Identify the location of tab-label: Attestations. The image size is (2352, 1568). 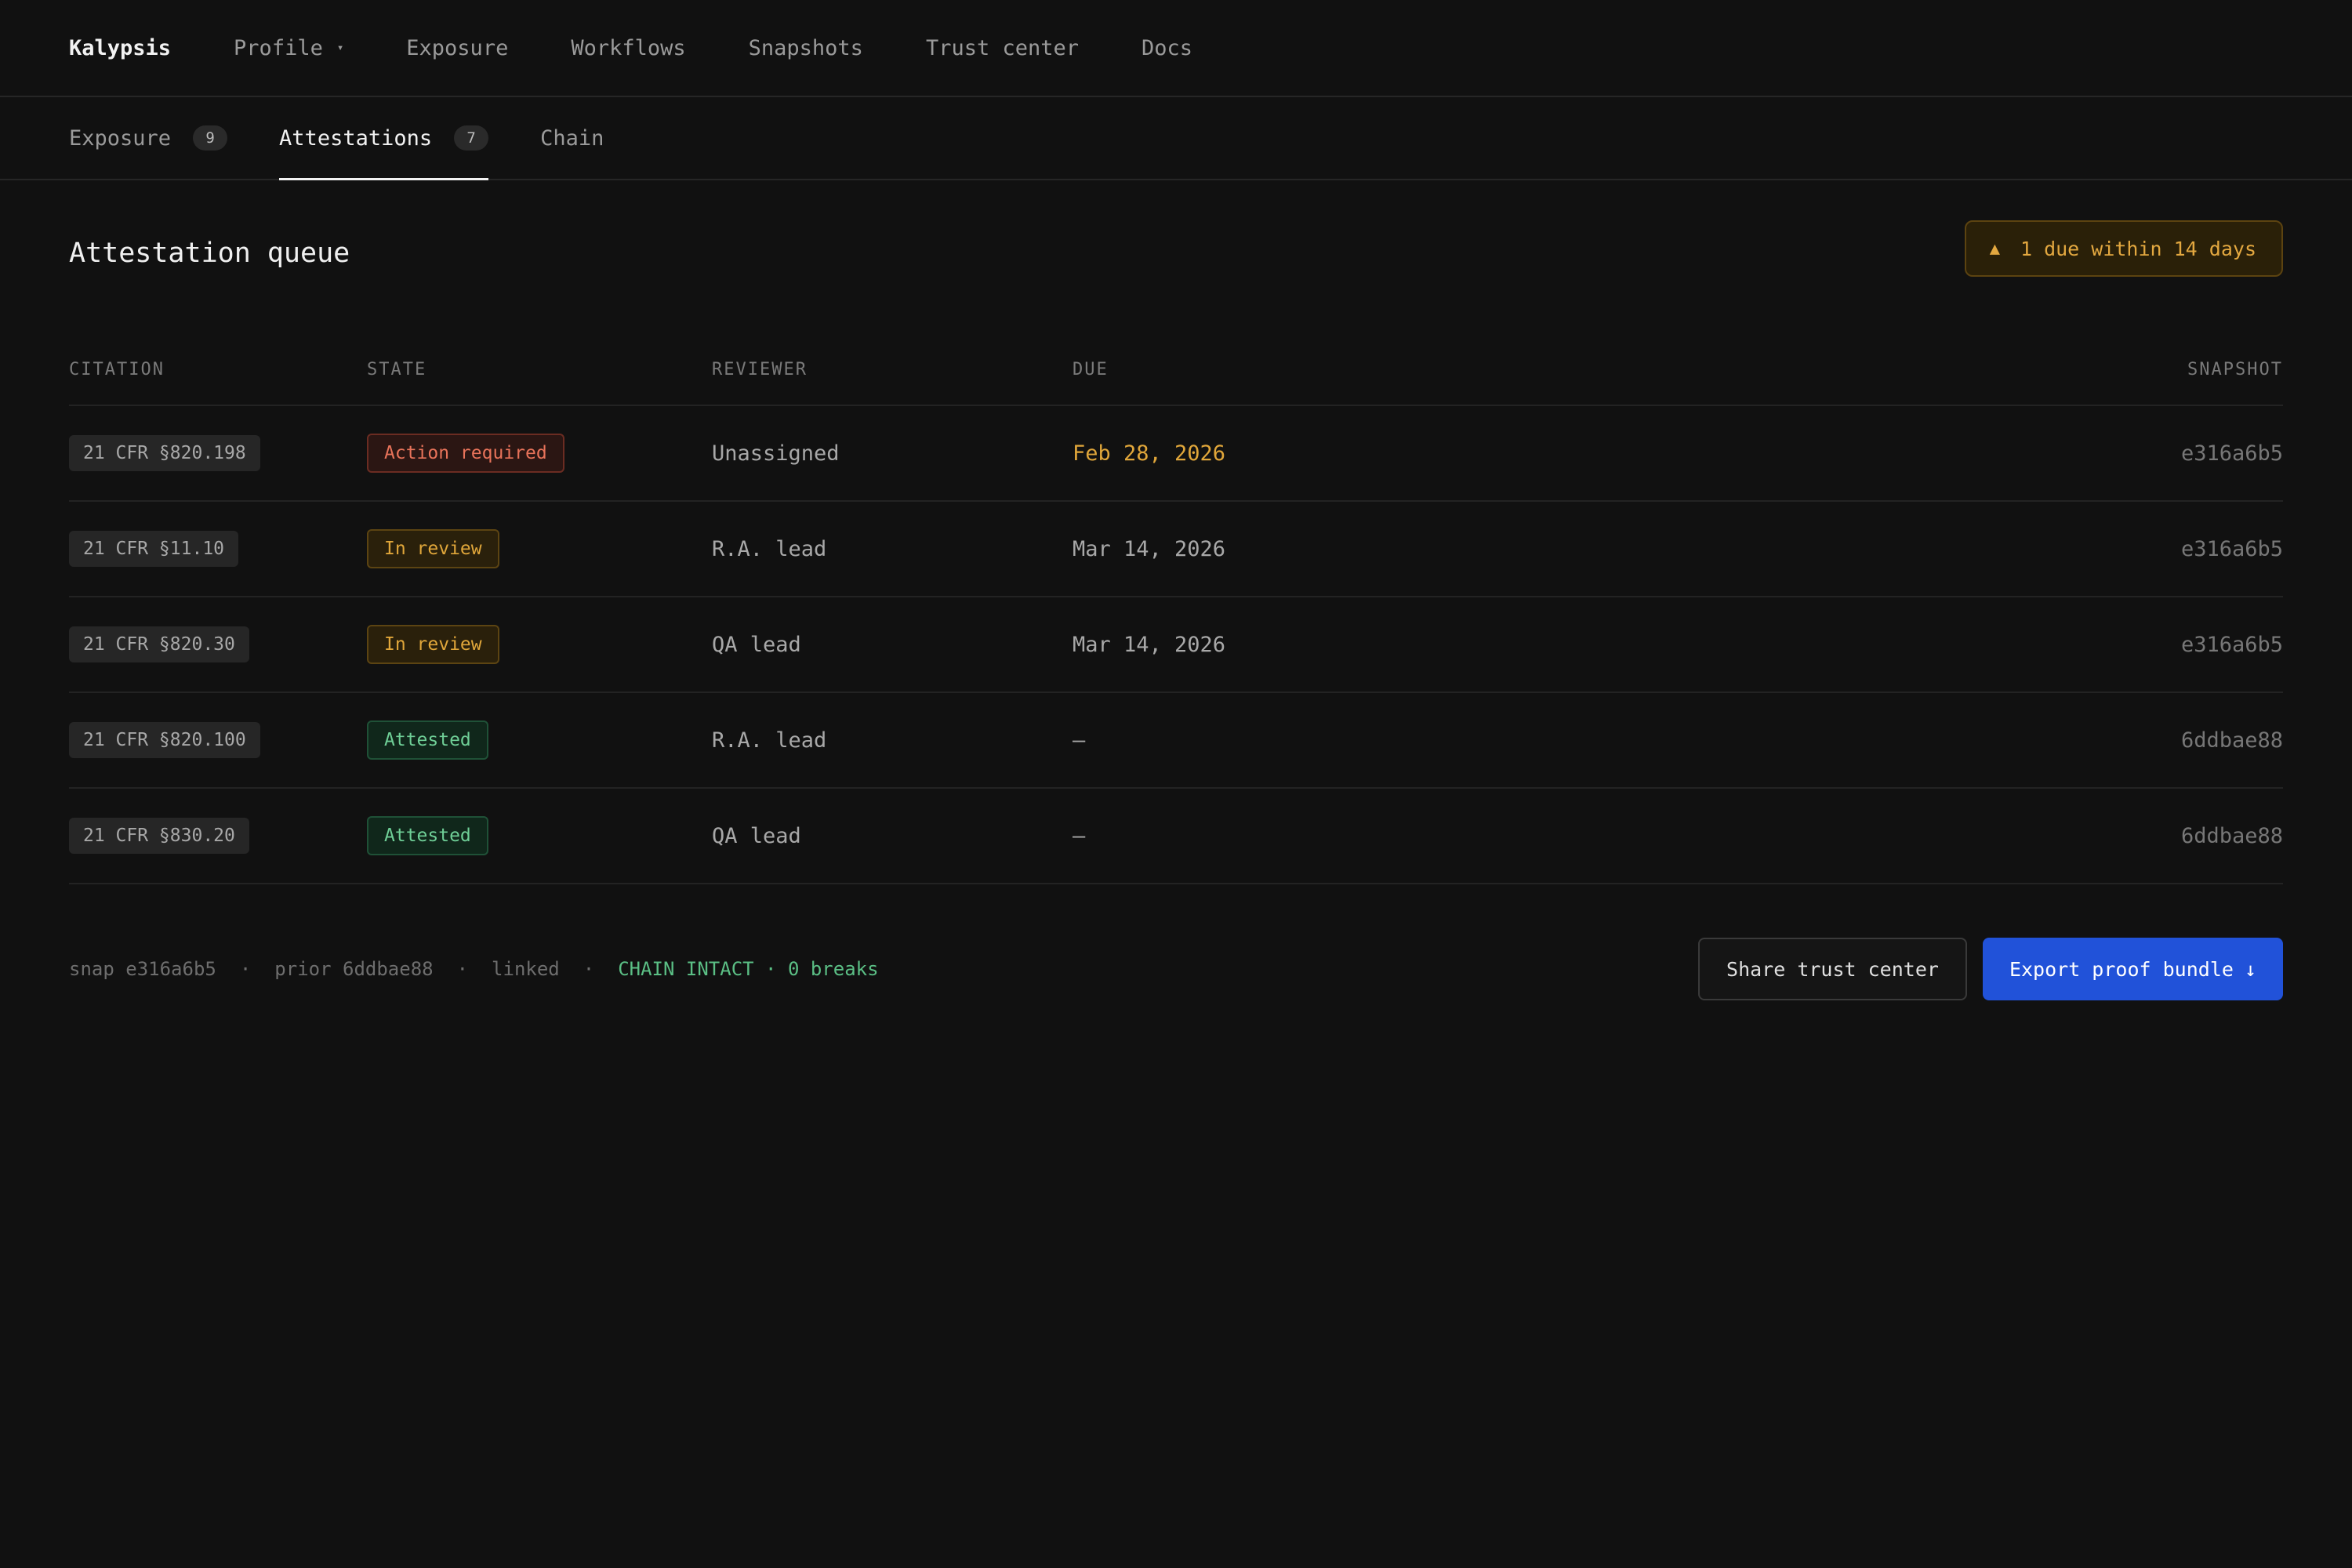
(356, 138).